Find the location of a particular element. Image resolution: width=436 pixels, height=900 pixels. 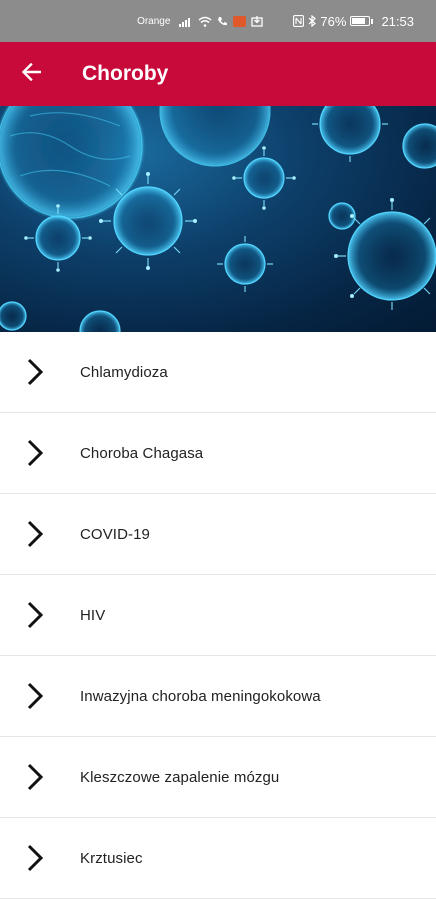

list-item-covid-19: COVID-19 is located at coordinates (218, 534).